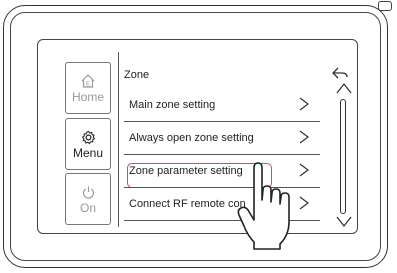  I want to click on power-button: On, so click(88, 199).